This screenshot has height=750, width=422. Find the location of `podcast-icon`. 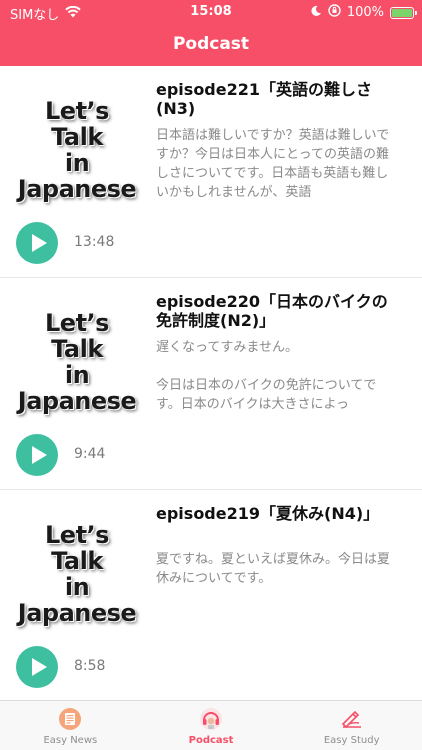

podcast-icon is located at coordinates (211, 719).